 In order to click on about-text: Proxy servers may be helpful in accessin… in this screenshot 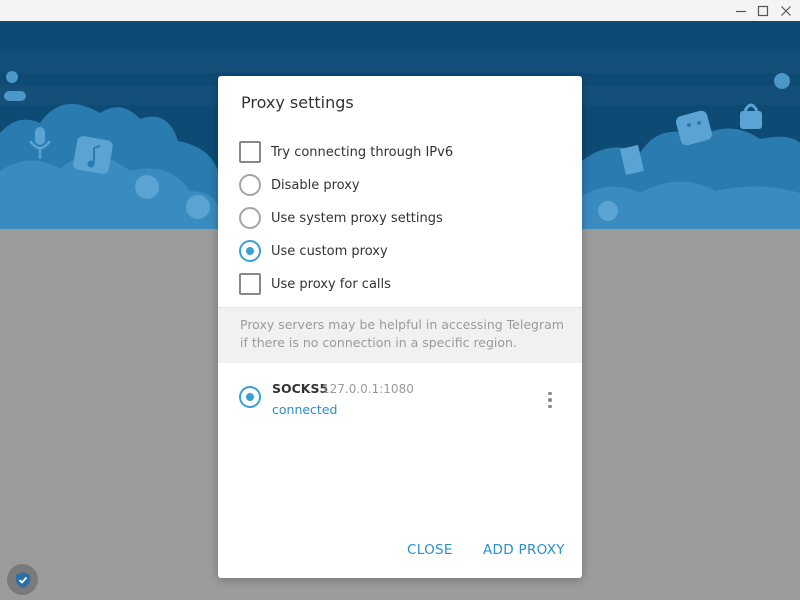, I will do `click(402, 333)`.